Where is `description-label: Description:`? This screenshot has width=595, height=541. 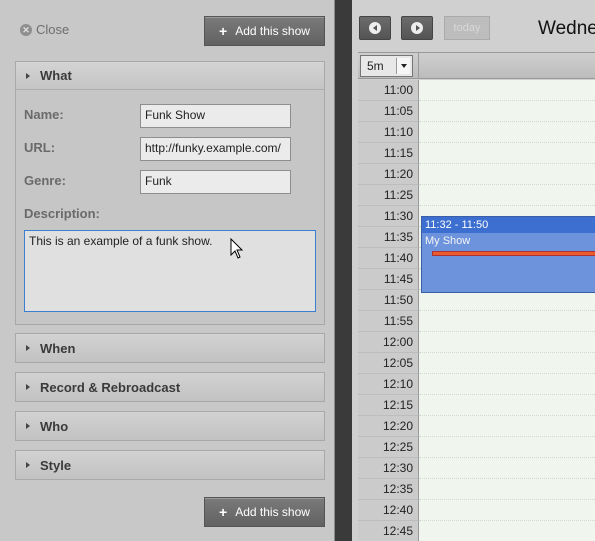
description-label: Description: is located at coordinates (62, 213).